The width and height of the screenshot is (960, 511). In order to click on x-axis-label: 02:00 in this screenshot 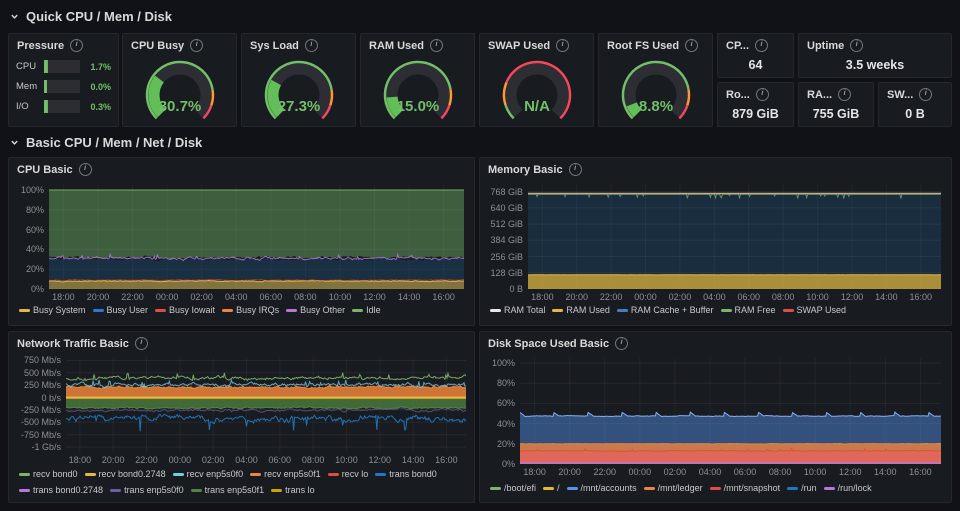, I will do `click(680, 297)`.